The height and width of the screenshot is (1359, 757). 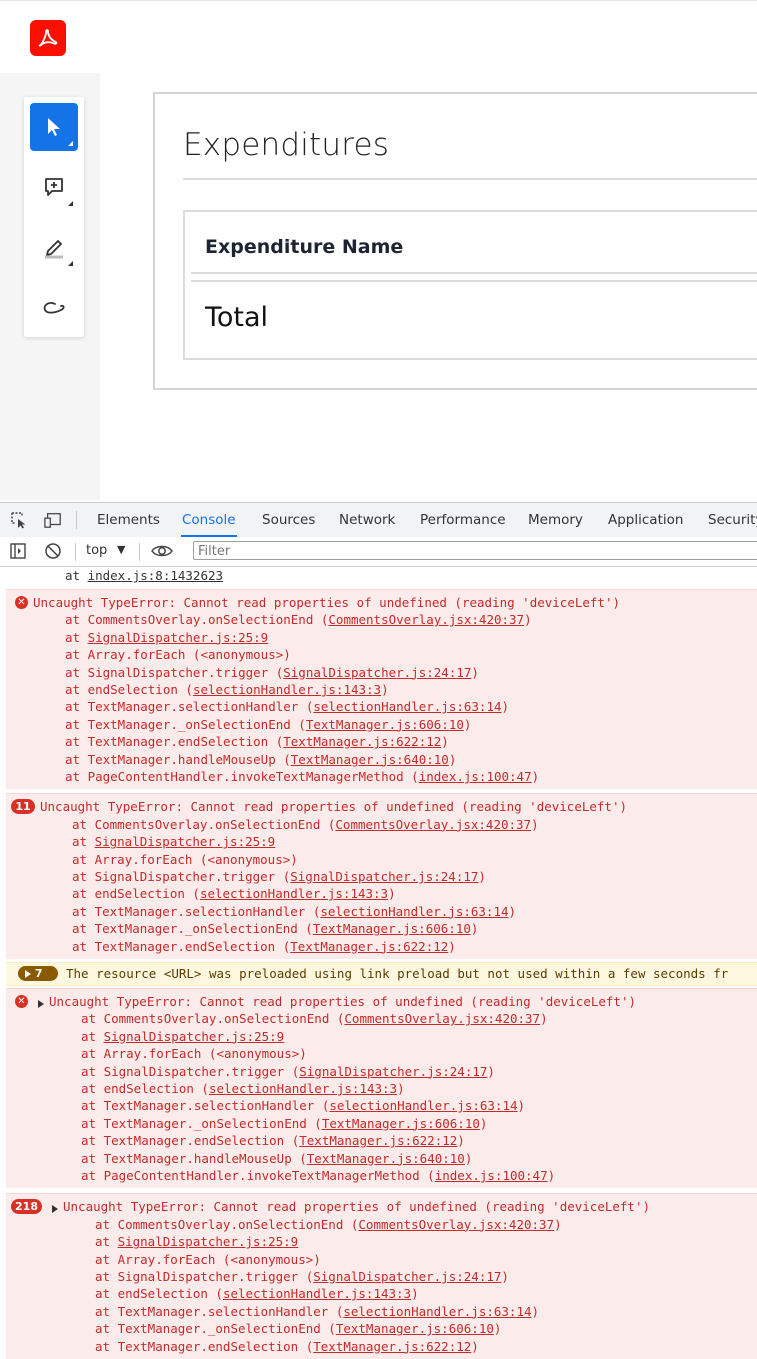 I want to click on tab-sources: Sources, so click(x=288, y=520).